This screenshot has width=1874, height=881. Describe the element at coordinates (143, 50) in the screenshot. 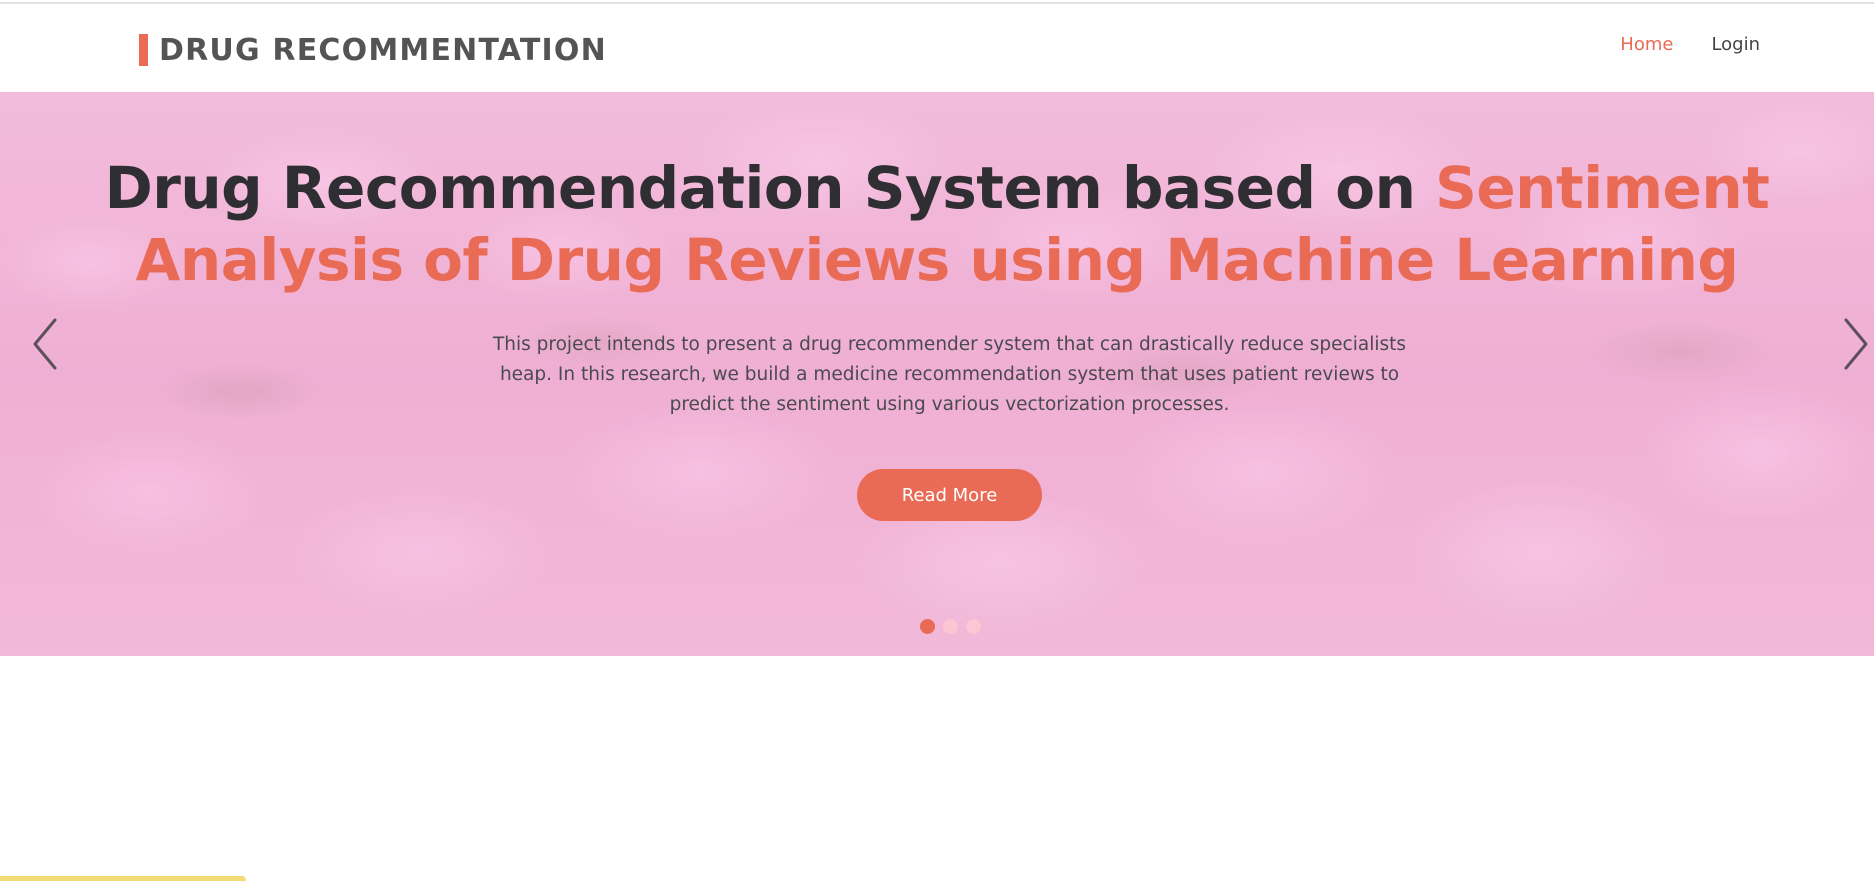

I see `brand-accent-bar` at that location.